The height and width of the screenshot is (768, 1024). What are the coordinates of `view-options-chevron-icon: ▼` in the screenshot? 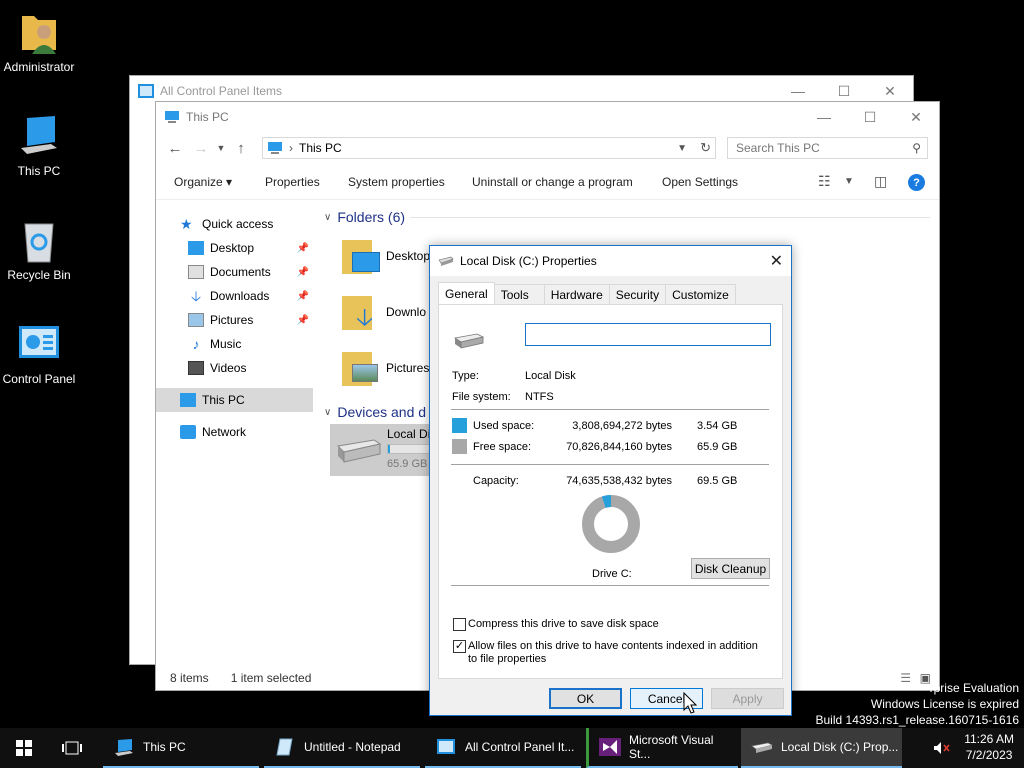 It's located at (849, 181).